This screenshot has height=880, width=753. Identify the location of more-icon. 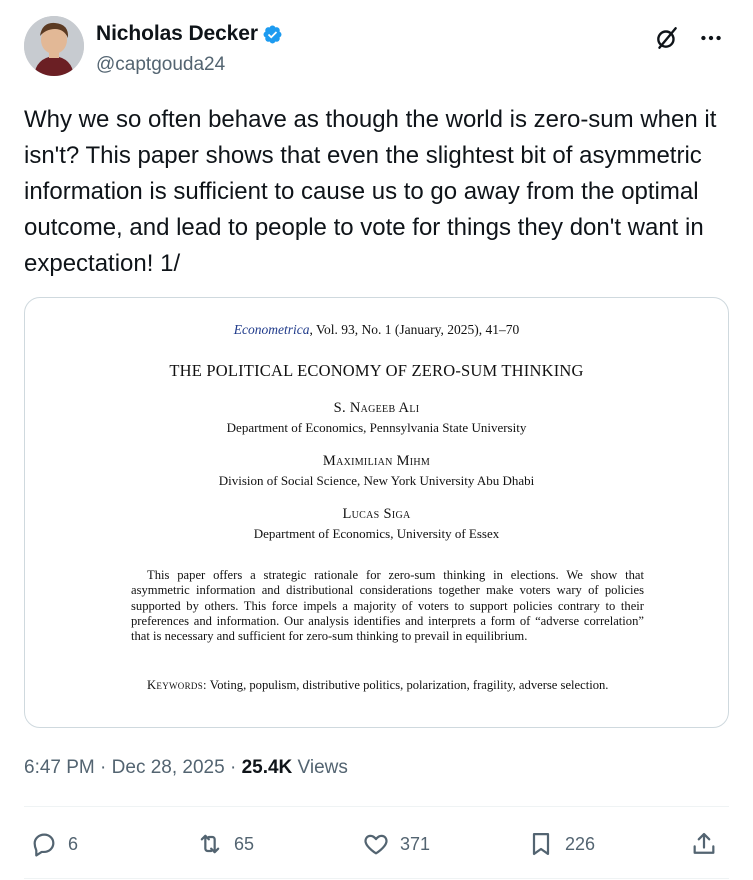
(711, 38).